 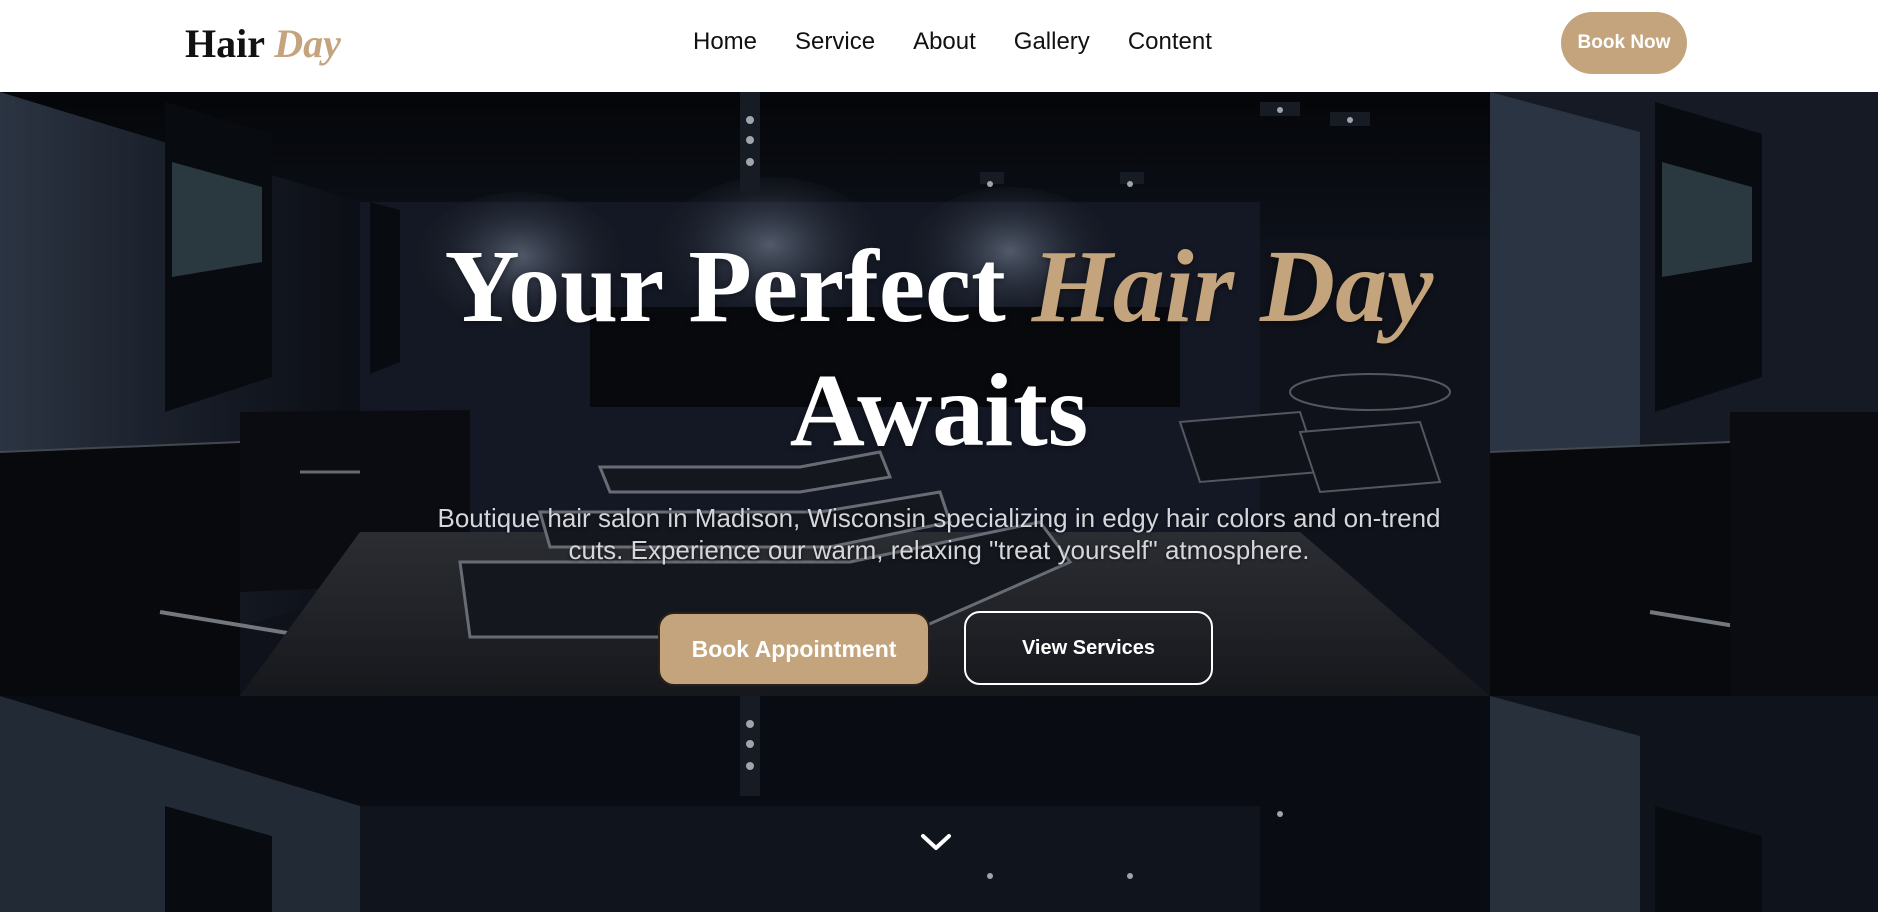 I want to click on nav-link-home: Home, so click(x=725, y=42).